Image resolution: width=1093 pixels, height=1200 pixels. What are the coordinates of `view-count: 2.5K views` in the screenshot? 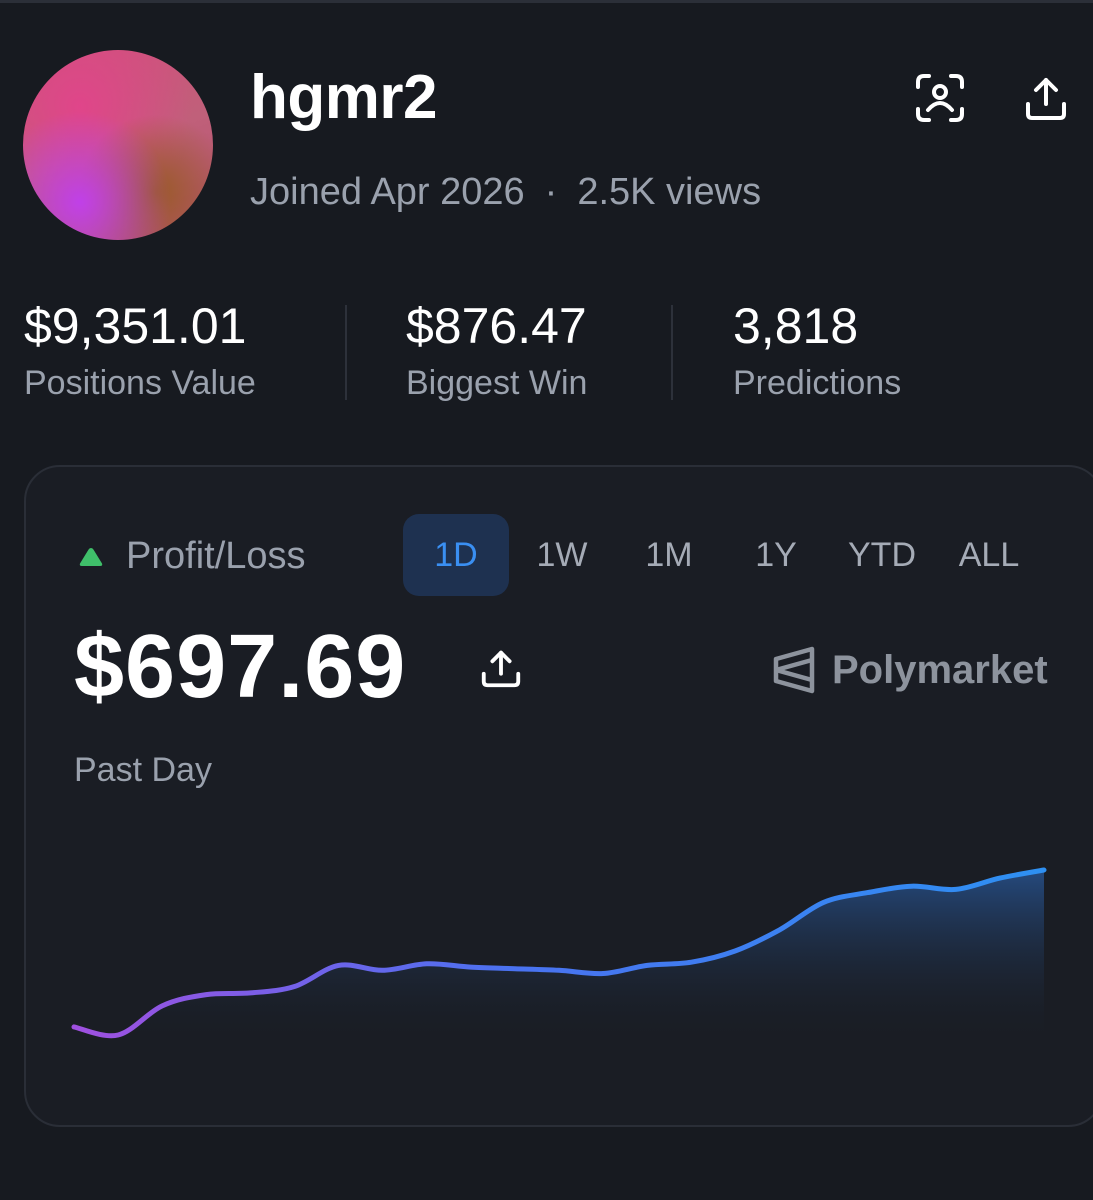 It's located at (669, 192).